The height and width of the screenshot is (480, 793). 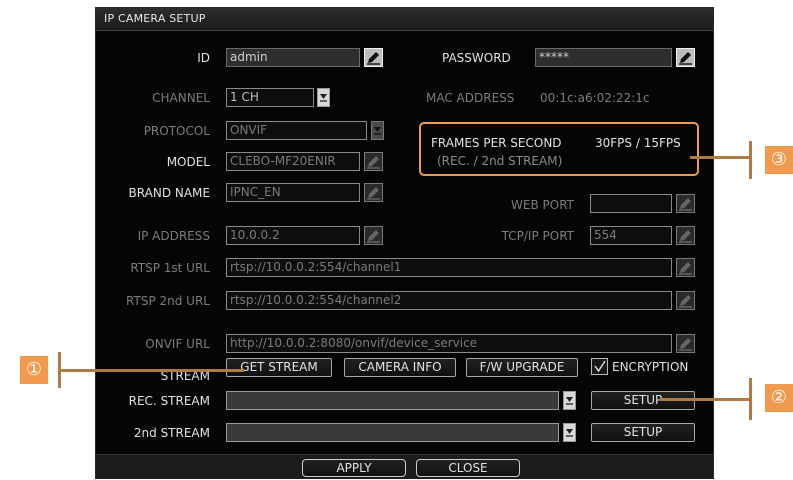 What do you see at coordinates (293, 161) in the screenshot?
I see `model-field: CLEBO-MF20ENIR` at bounding box center [293, 161].